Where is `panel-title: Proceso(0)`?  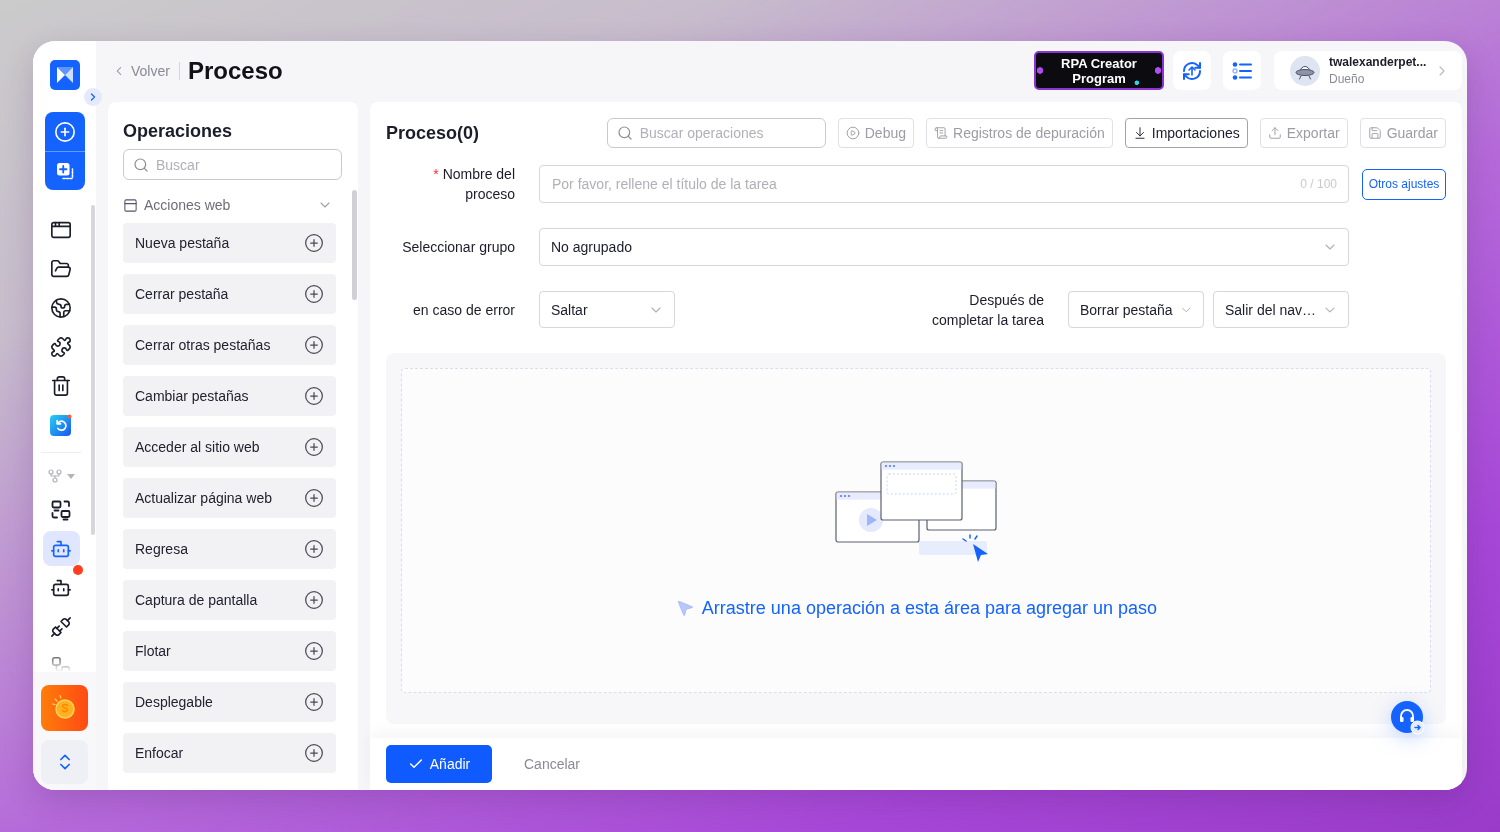 panel-title: Proceso(0) is located at coordinates (433, 133).